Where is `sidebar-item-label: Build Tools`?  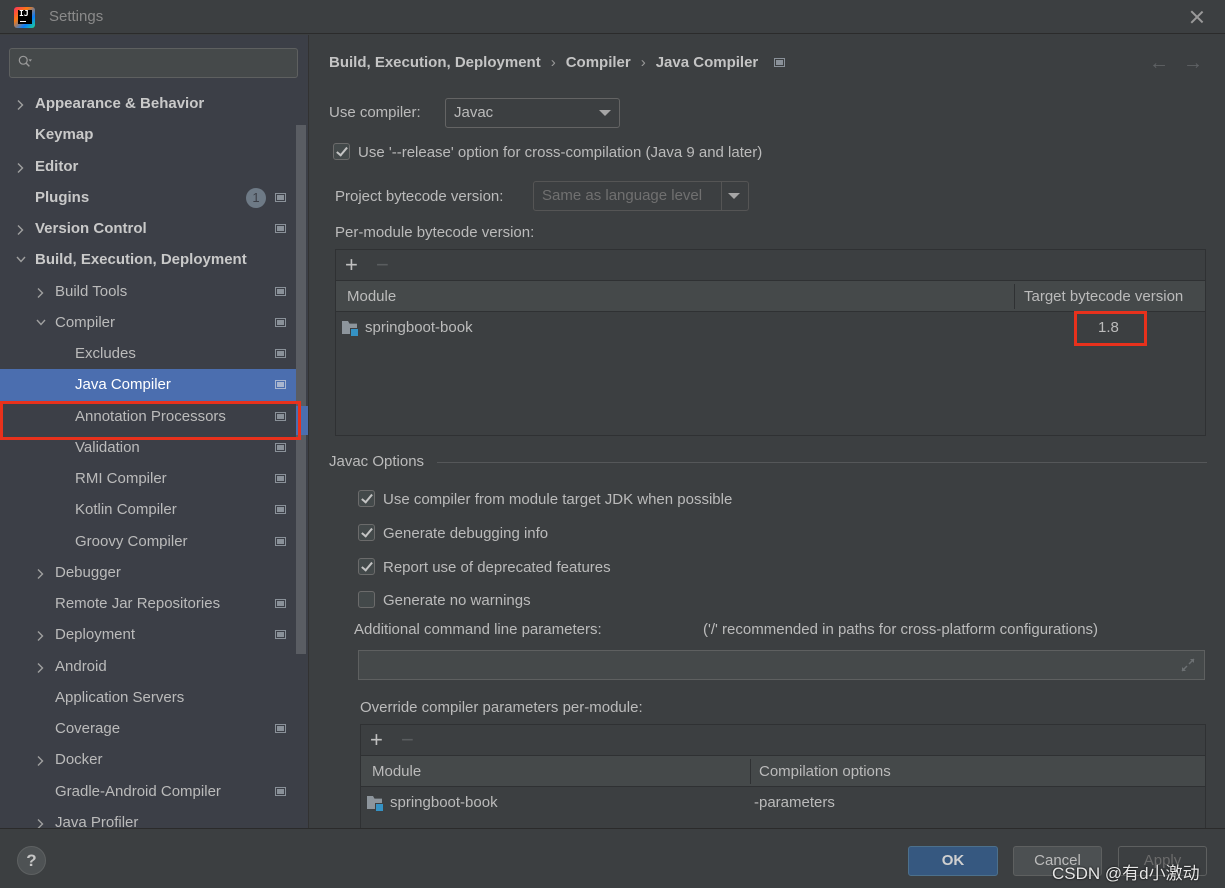 sidebar-item-label: Build Tools is located at coordinates (91, 291).